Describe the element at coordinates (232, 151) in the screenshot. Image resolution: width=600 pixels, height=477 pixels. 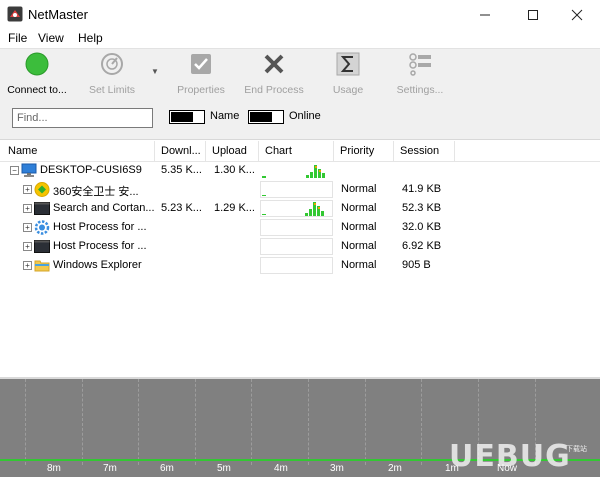
I see `column-header-upload: Upload` at that location.